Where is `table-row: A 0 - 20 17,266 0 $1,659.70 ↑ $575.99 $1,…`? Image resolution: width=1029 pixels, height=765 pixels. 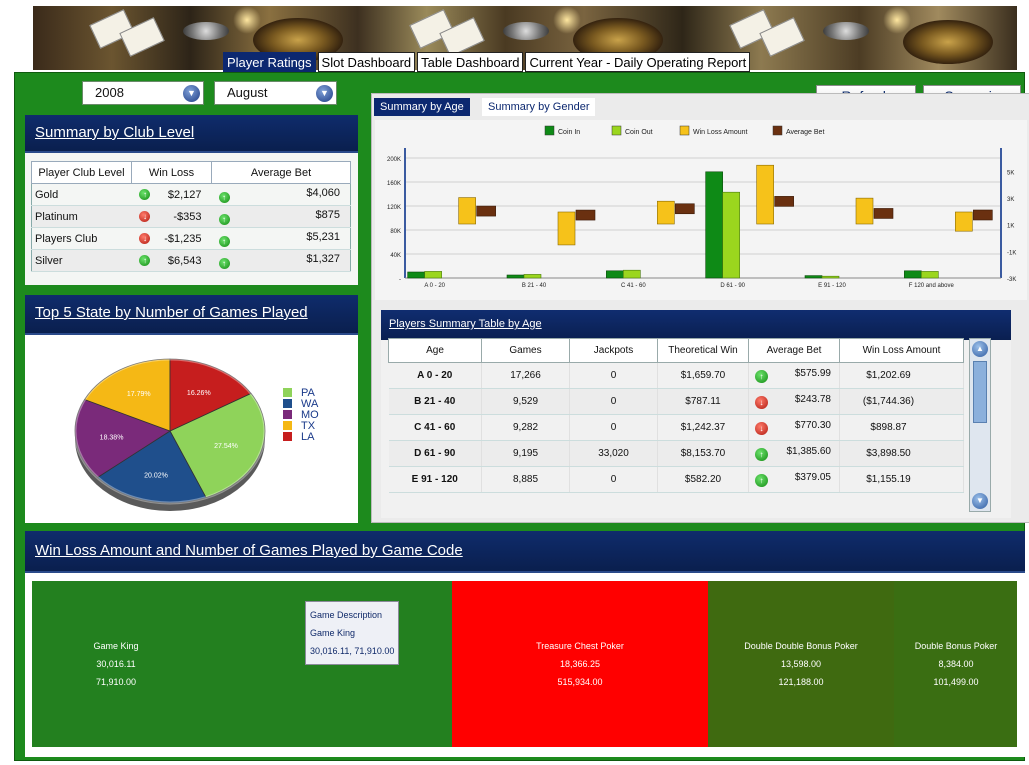
table-row: A 0 - 20 17,266 0 $1,659.70 ↑ $575.99 $1,… is located at coordinates (676, 375).